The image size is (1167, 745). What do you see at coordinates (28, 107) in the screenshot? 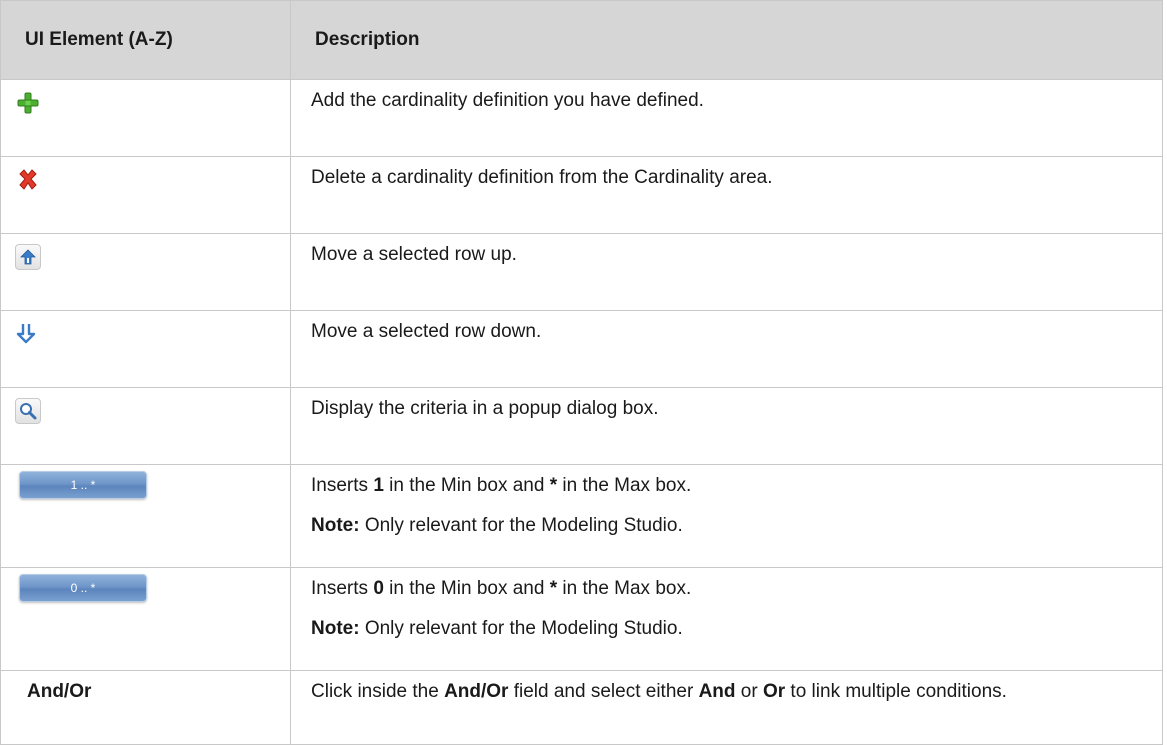
I see `add-icon` at bounding box center [28, 107].